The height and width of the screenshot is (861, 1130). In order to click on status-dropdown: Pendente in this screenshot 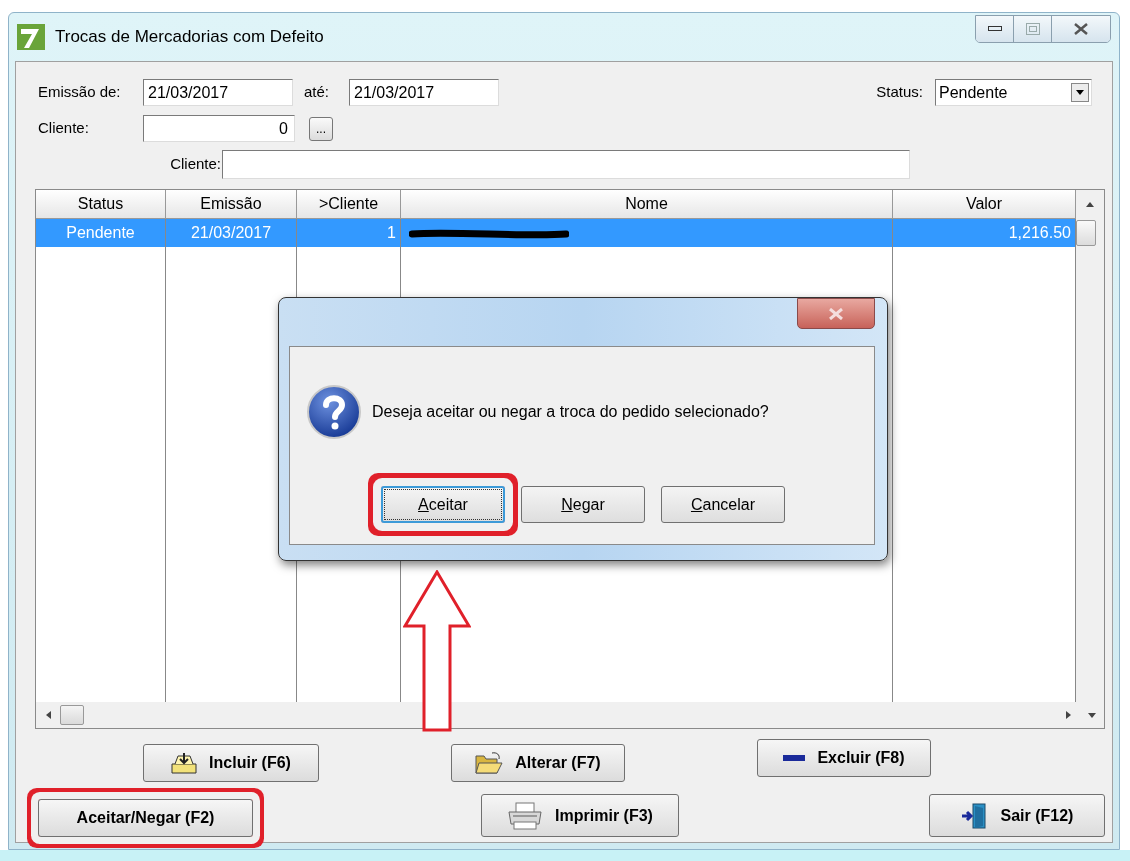, I will do `click(1013, 92)`.